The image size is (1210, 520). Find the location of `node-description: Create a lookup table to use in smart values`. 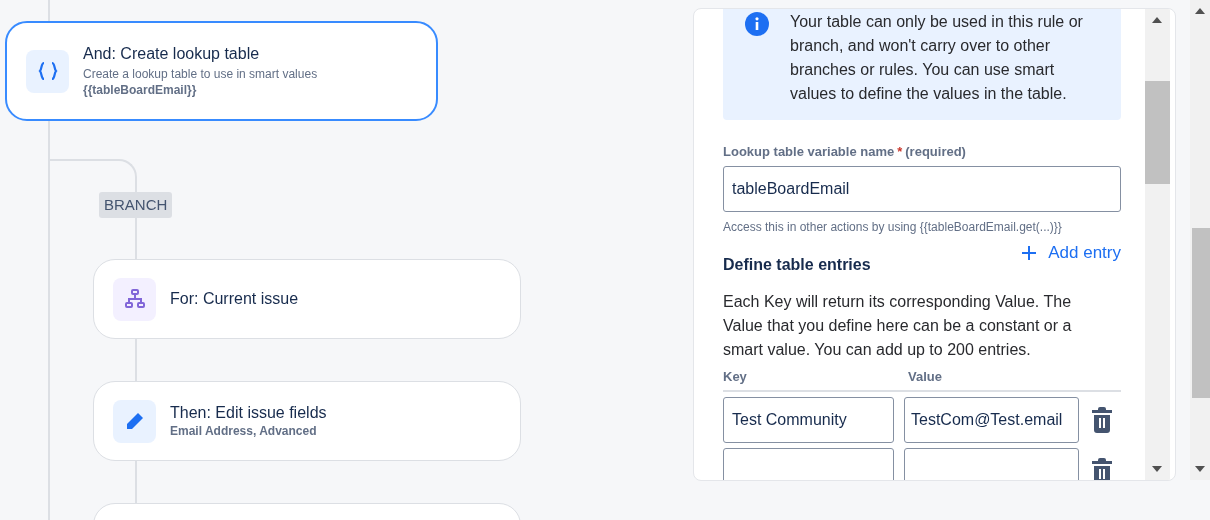

node-description: Create a lookup table to use in smart values is located at coordinates (200, 74).